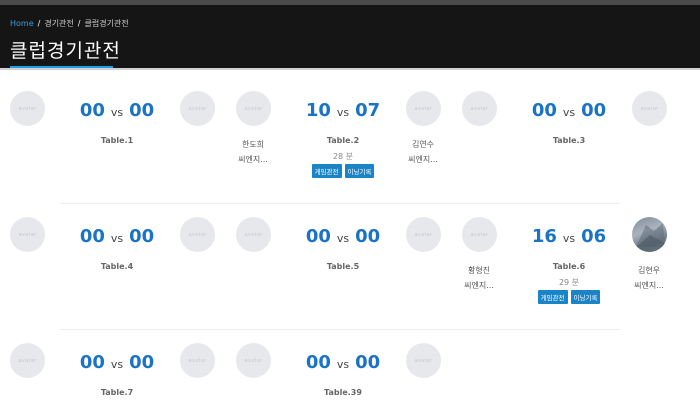 The height and width of the screenshot is (420, 700). Describe the element at coordinates (106, 23) in the screenshot. I see `breadcrumb-current: 클럽경기관전` at that location.